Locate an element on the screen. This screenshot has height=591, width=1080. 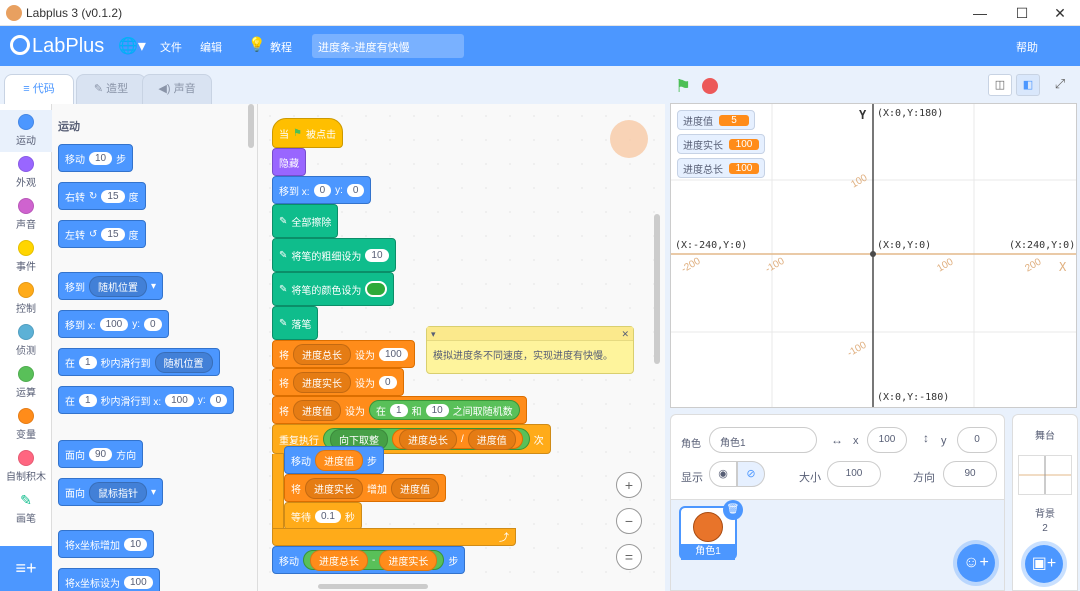
add-sprite-button: ☺+ is located at coordinates (976, 563).